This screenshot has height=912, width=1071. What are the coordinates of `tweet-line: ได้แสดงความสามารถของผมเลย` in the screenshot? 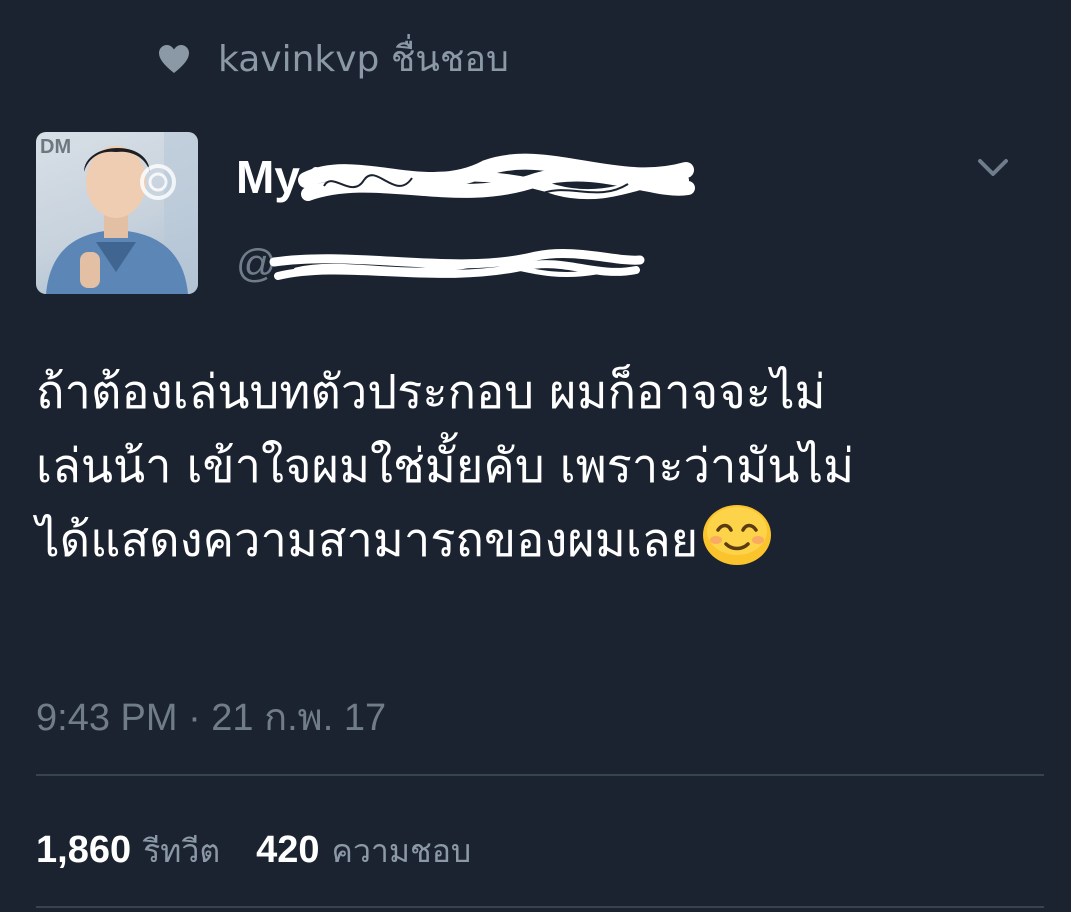 It's located at (367, 540).